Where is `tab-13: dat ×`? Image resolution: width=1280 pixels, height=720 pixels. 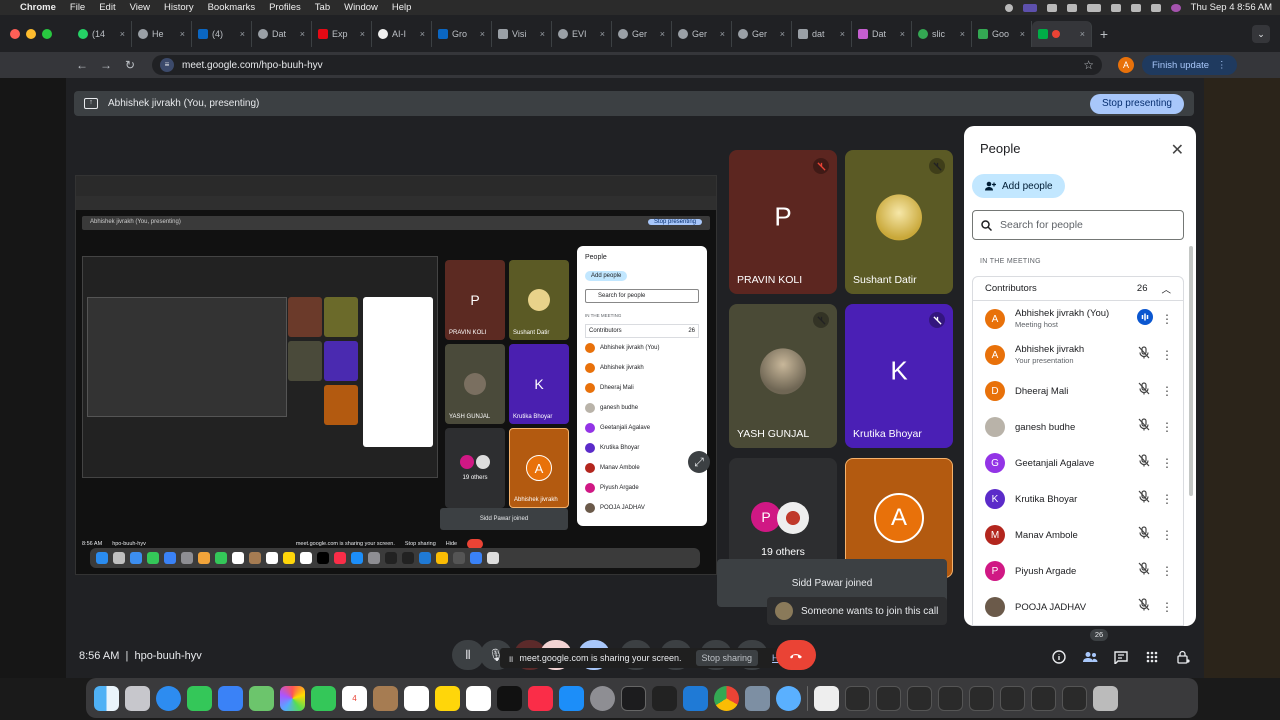 tab-13: dat × is located at coordinates (822, 33).